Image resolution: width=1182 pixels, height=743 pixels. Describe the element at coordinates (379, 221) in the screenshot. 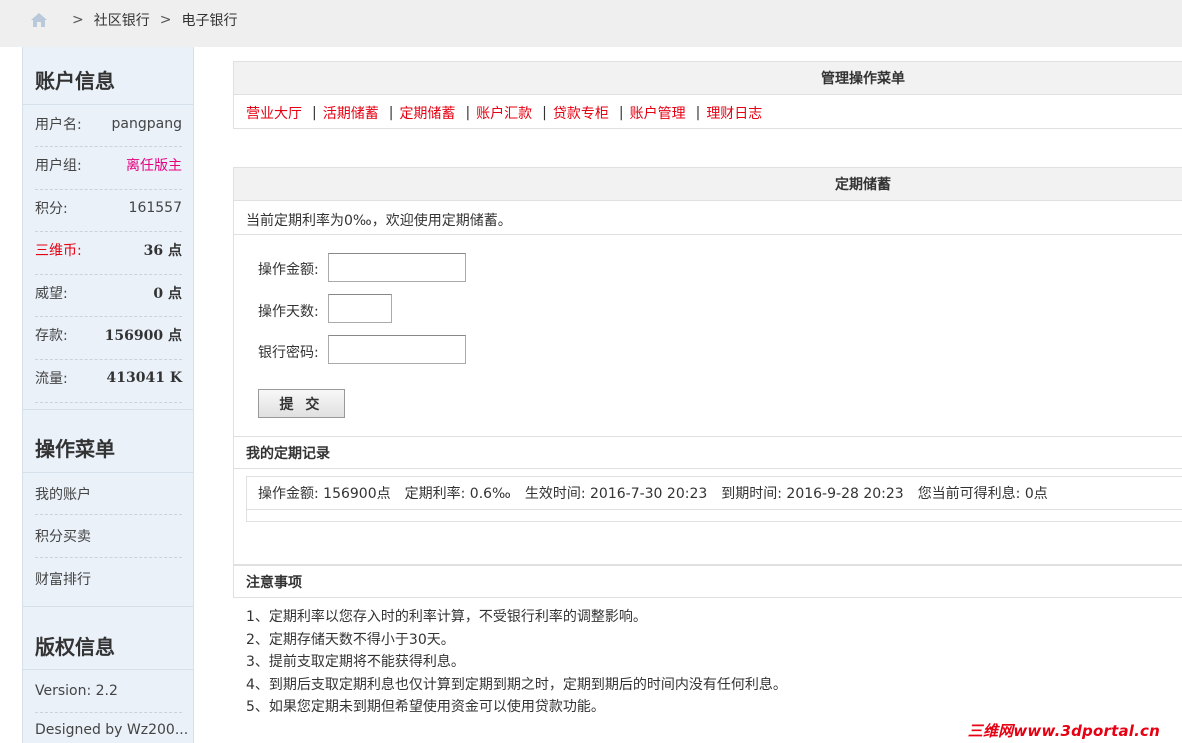

I see `rate-notice: 当前定期利率为0‰，欢迎使用定期储蓄。` at that location.